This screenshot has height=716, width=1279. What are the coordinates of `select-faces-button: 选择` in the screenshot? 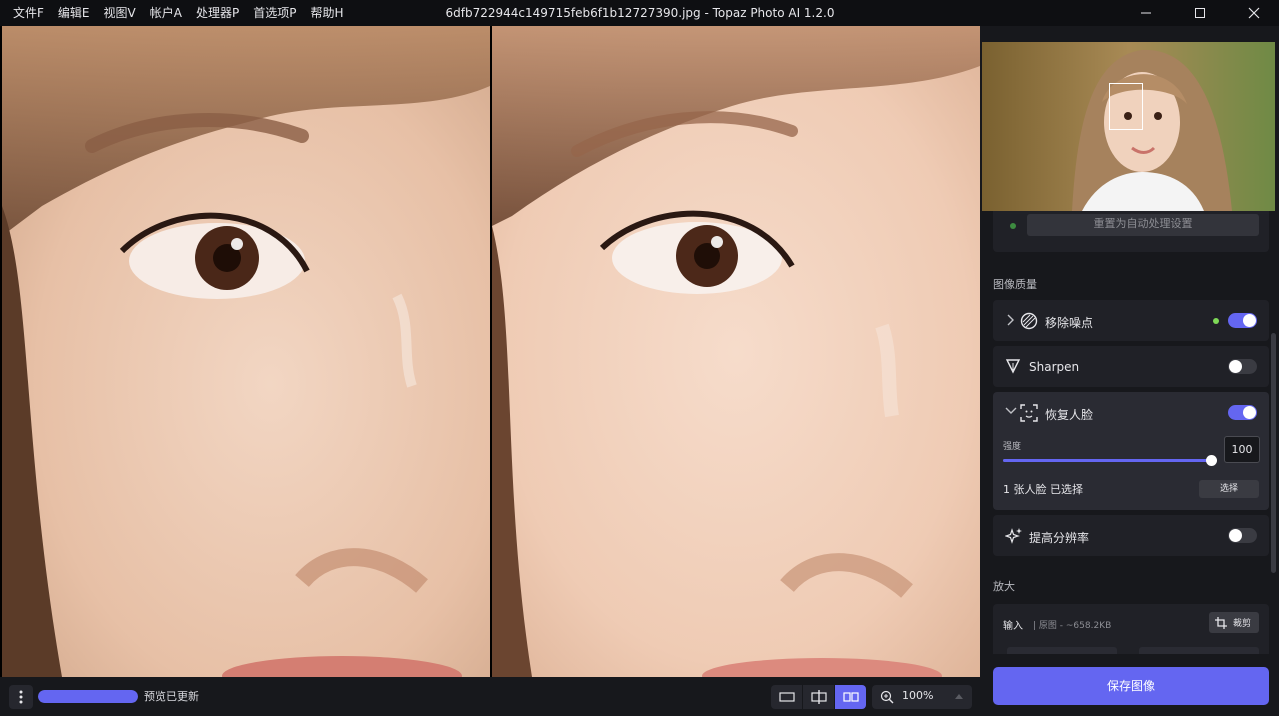 It's located at (1229, 489).